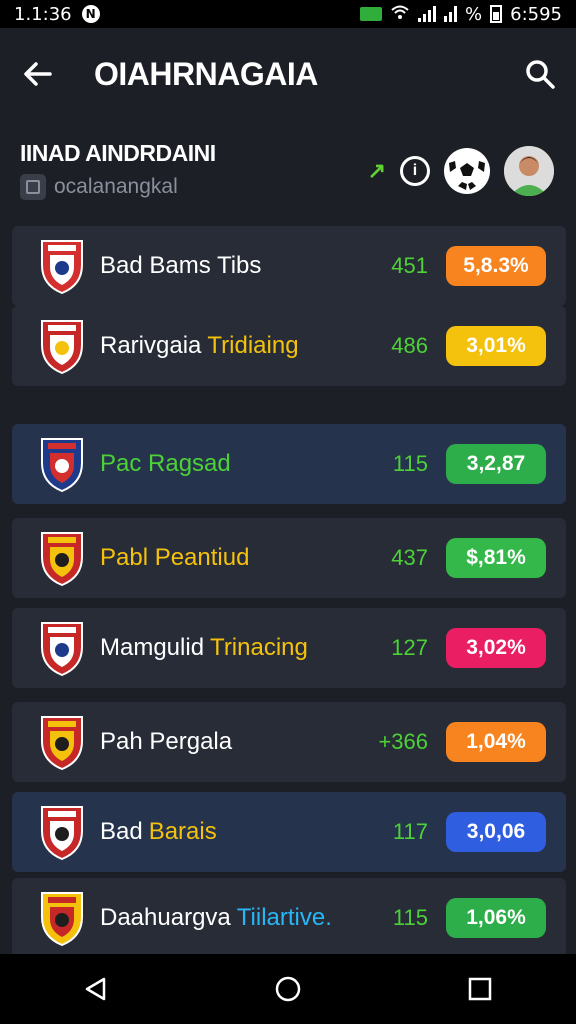  What do you see at coordinates (253, 345) in the screenshot?
I see `team-name-suffix: Tridiaing` at bounding box center [253, 345].